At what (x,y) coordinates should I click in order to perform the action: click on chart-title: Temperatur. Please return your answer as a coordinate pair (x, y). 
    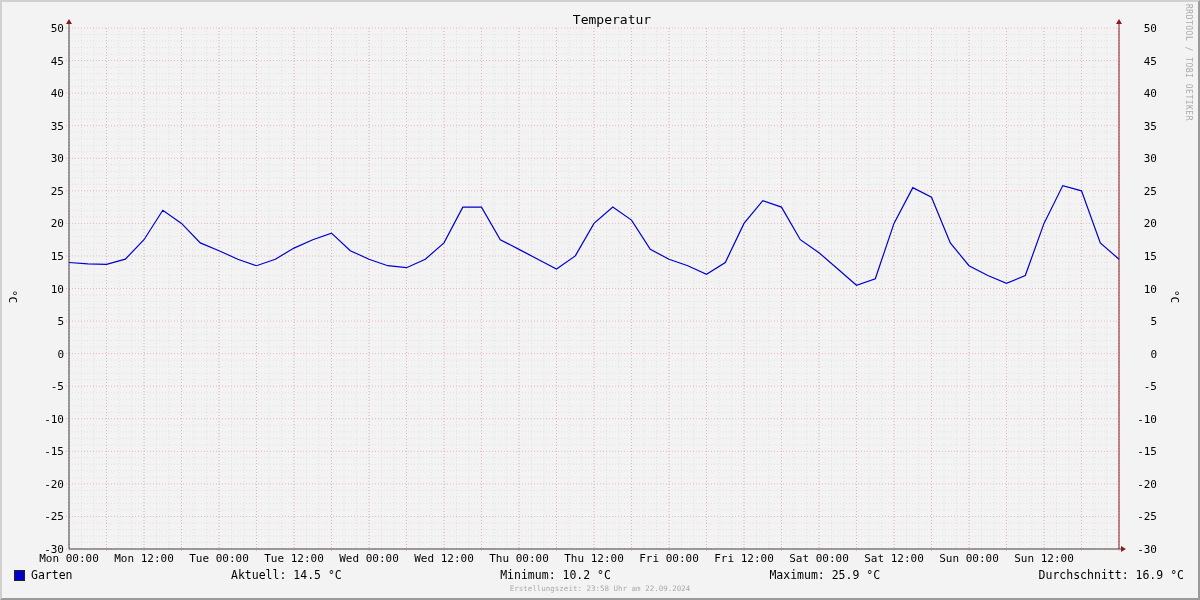
    Looking at the image, I should click on (612, 19).